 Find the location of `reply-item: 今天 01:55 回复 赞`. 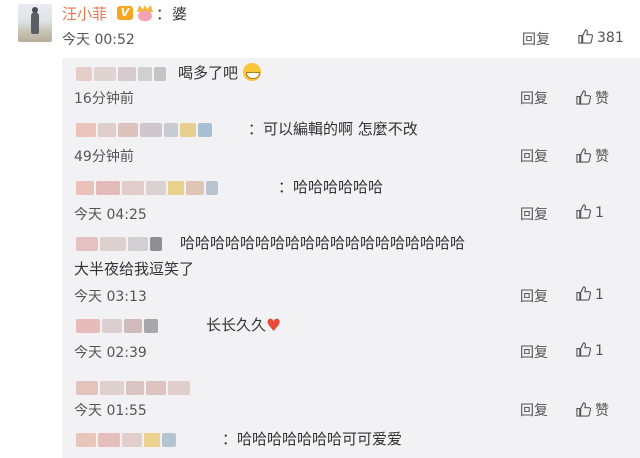

reply-item: 今天 01:55 回复 赞 is located at coordinates (351, 396).